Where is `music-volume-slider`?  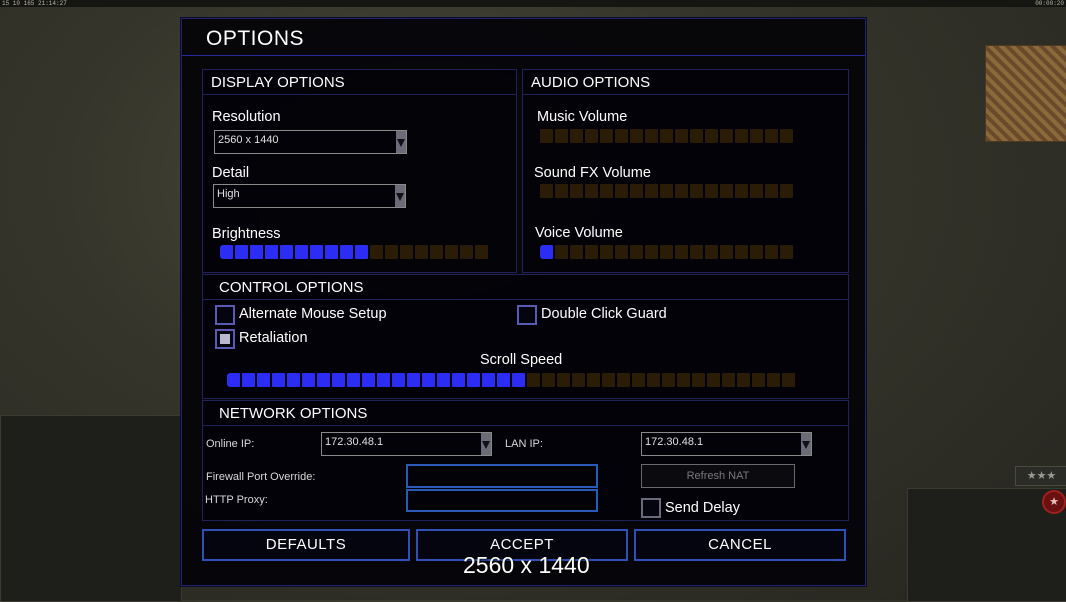
music-volume-slider is located at coordinates (666, 136).